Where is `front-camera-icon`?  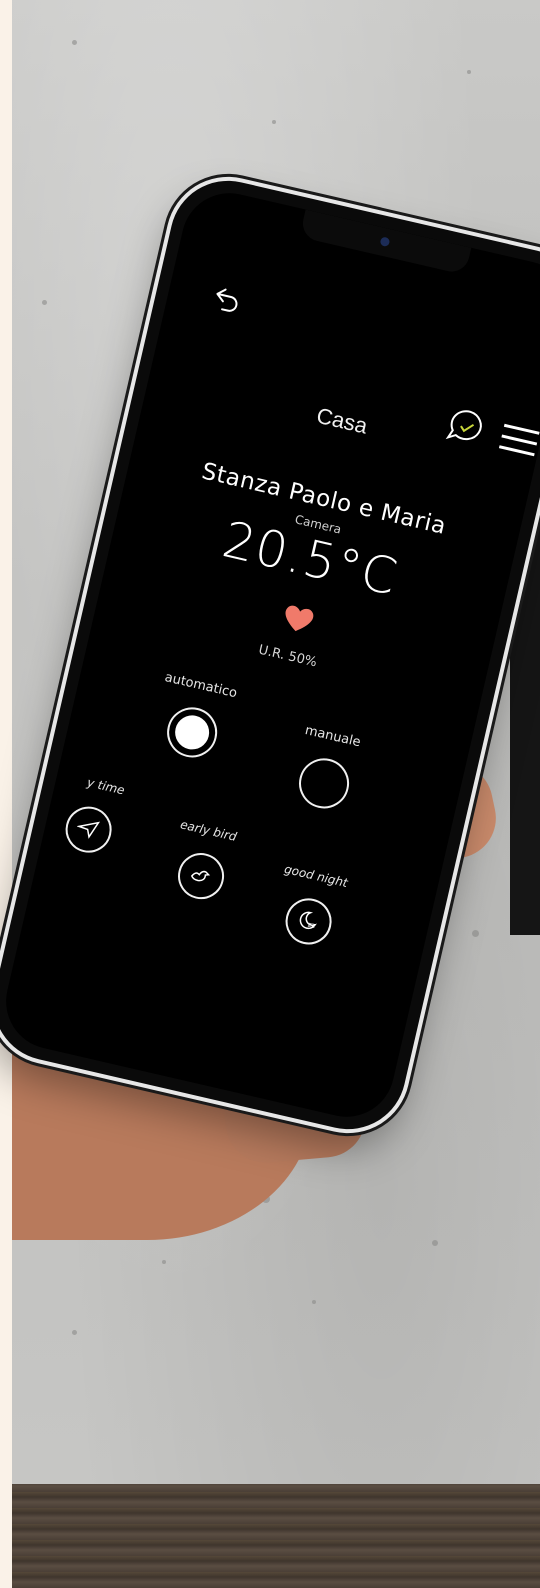
front-camera-icon is located at coordinates (385, 242).